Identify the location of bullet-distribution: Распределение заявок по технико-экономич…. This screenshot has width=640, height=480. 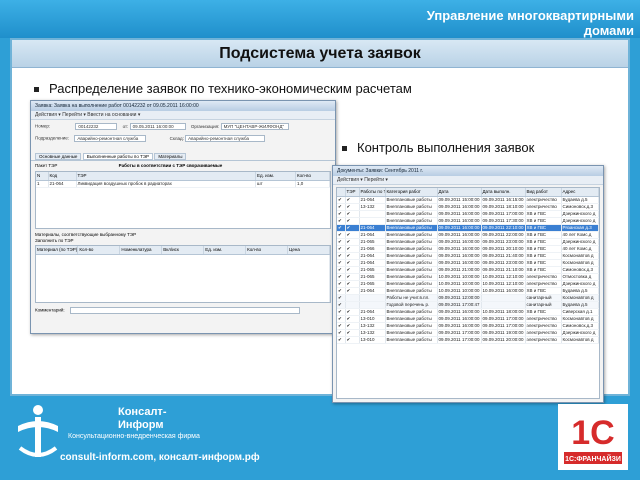
(223, 88).